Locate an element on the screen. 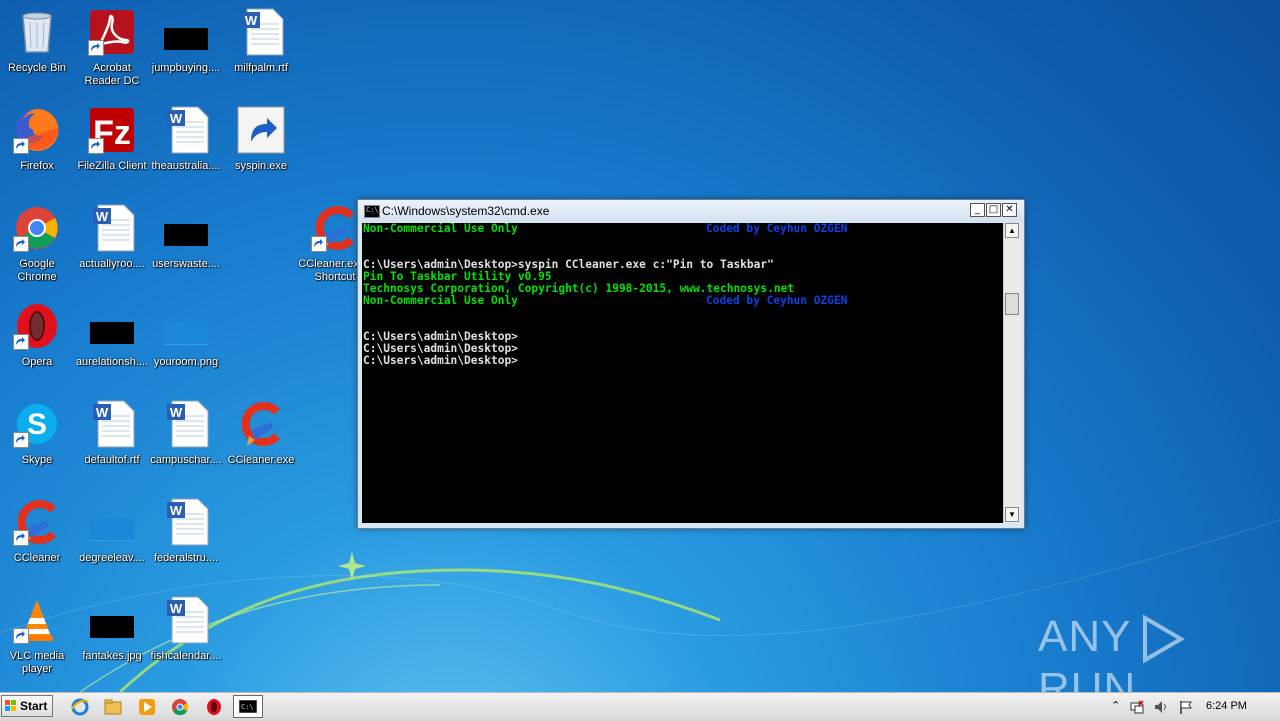  scroll-thumb is located at coordinates (1012, 304).